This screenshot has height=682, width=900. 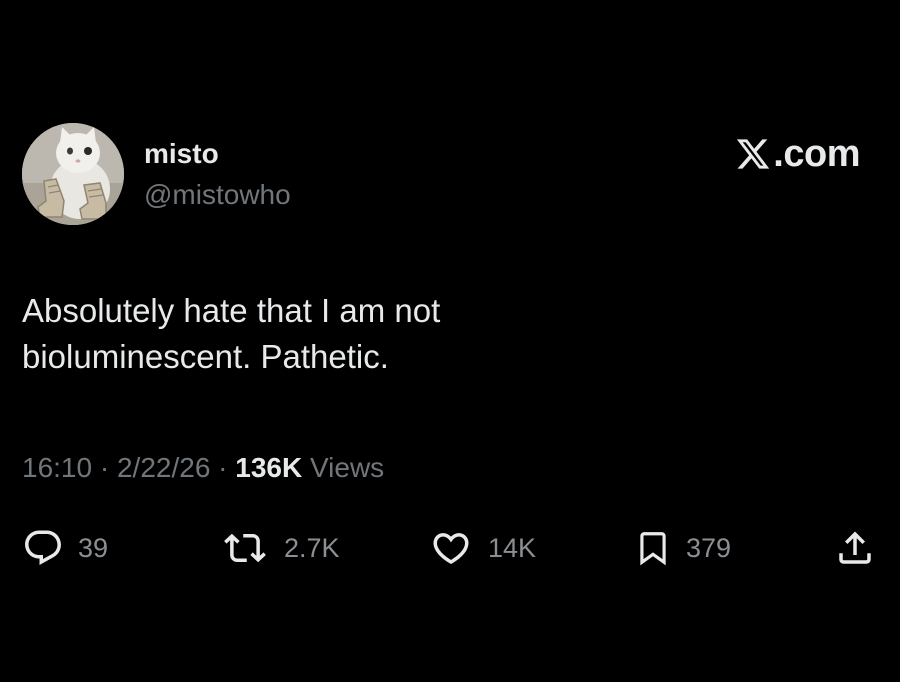 I want to click on views-label: Views, so click(x=347, y=467).